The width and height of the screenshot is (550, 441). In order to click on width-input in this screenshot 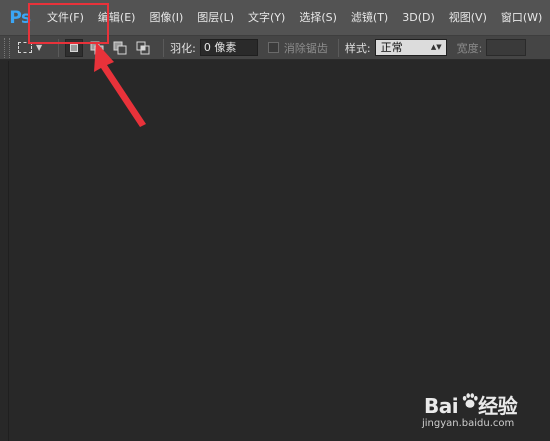, I will do `click(506, 47)`.